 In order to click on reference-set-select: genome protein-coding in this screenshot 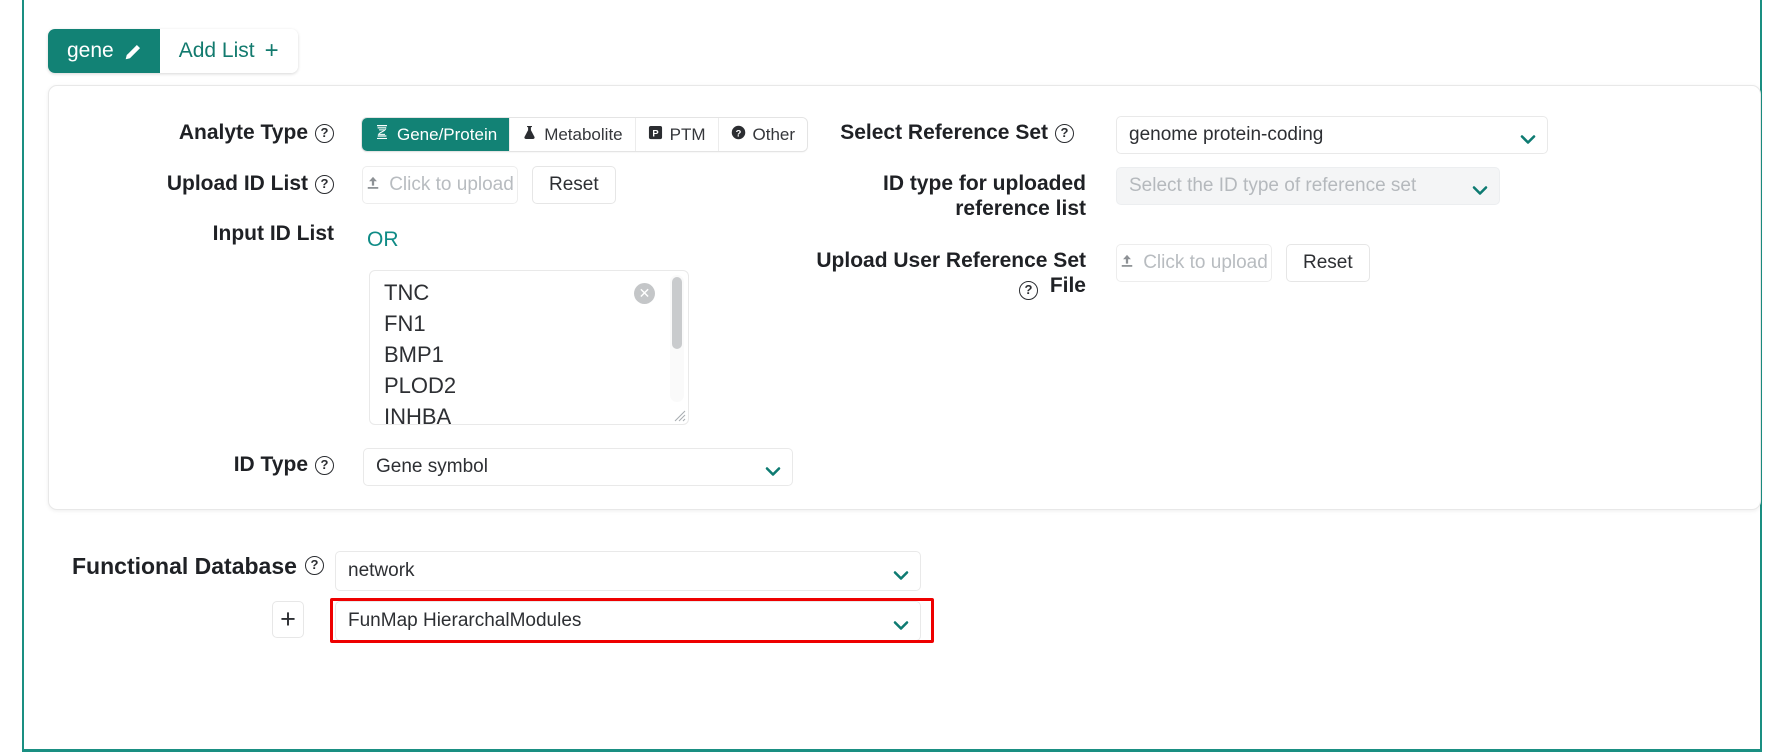, I will do `click(1332, 135)`.